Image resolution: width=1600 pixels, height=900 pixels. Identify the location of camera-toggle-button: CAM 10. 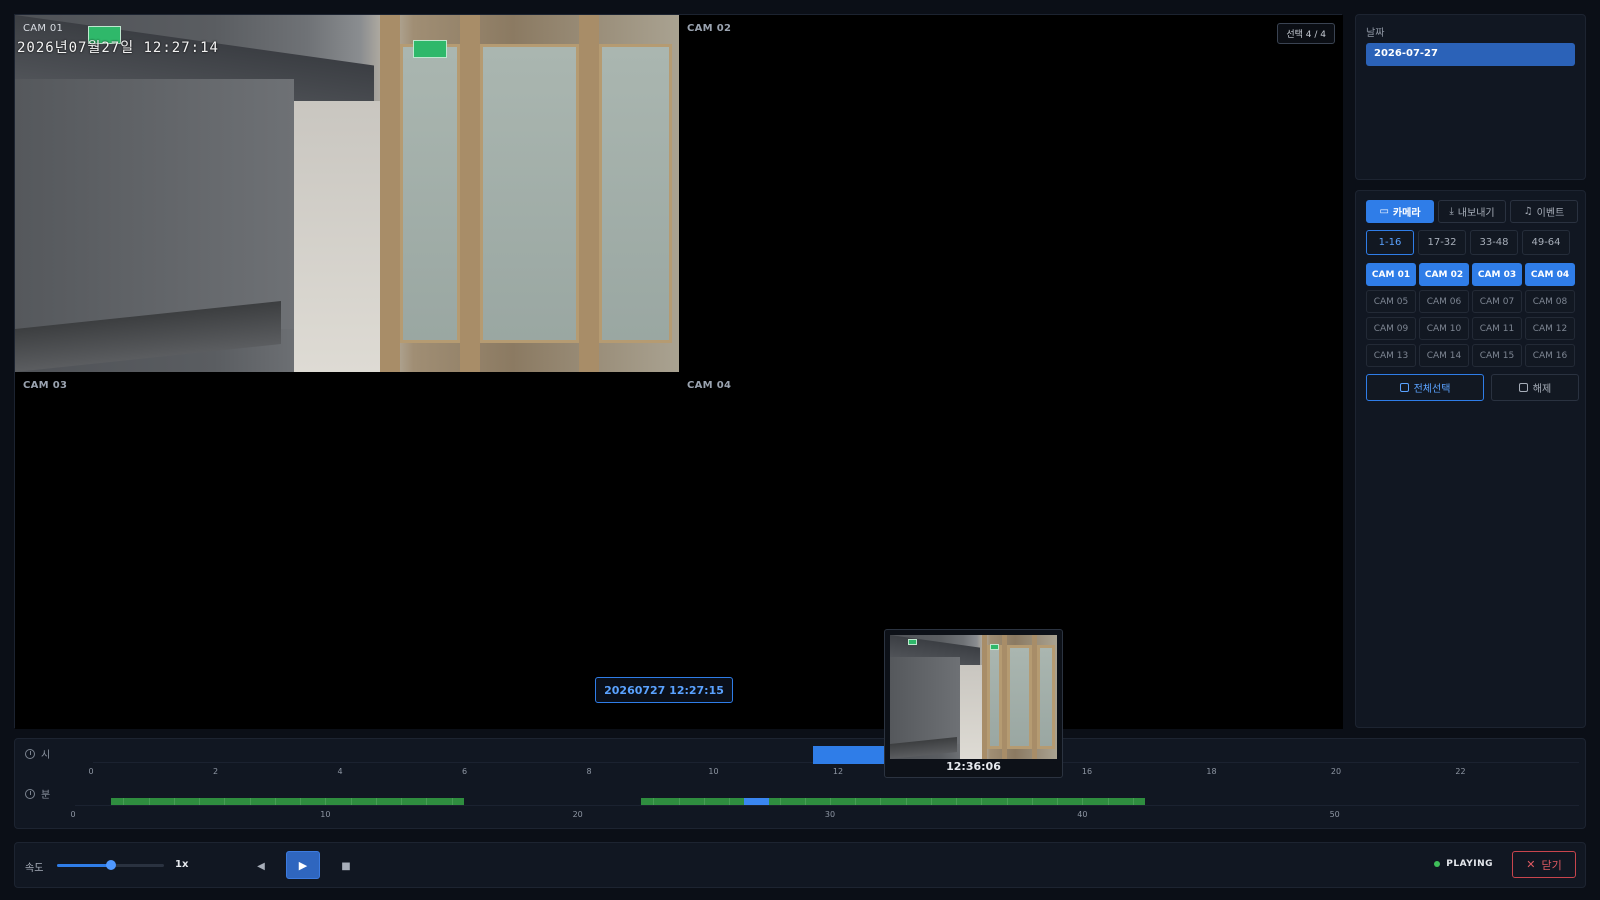
(1444, 328).